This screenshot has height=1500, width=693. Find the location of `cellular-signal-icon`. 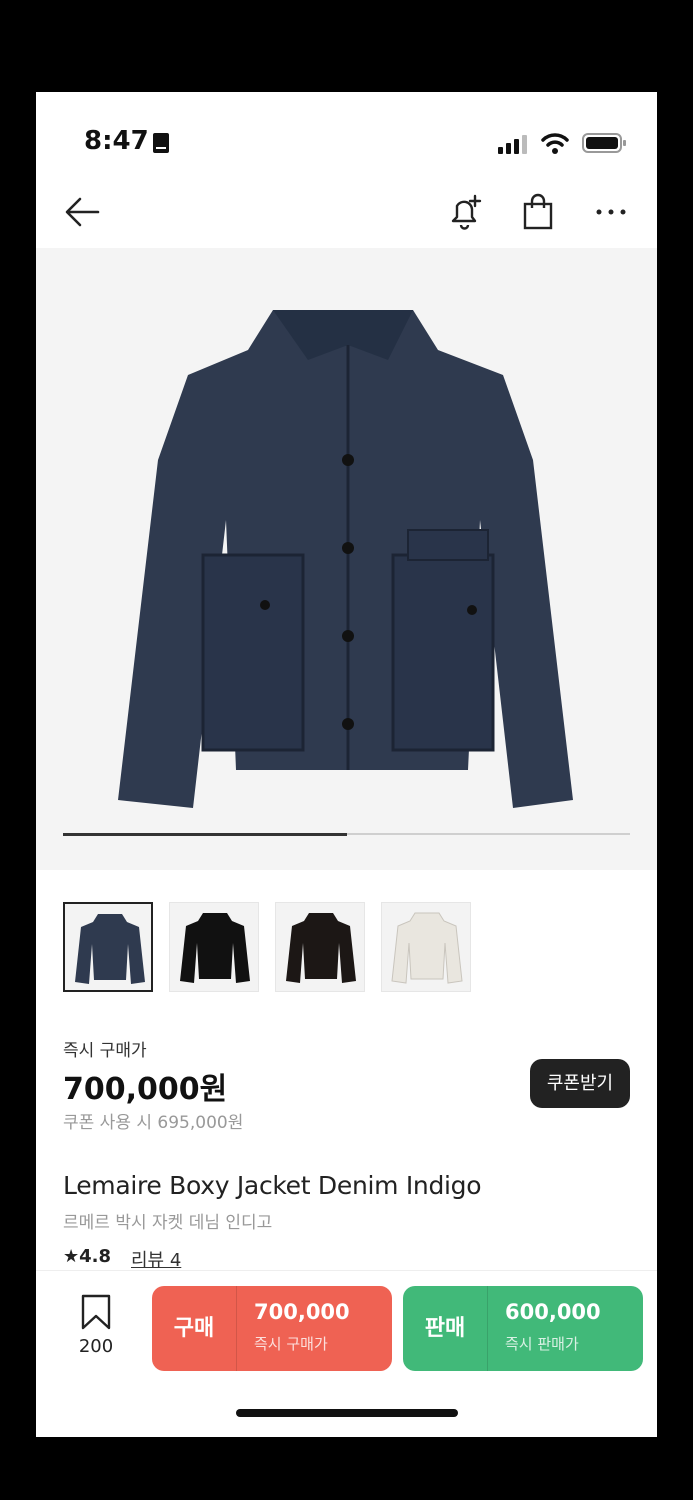

cellular-signal-icon is located at coordinates (512, 144).